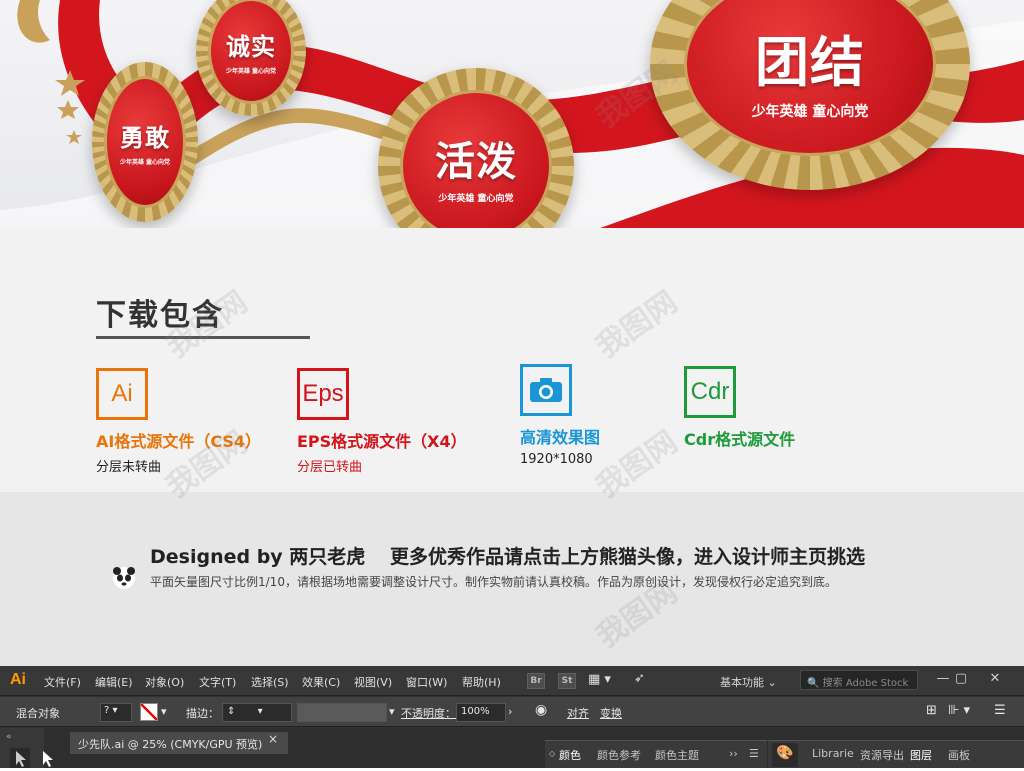 The image size is (1024, 771). I want to click on arrange-icon: ⊪ ▾, so click(959, 710).